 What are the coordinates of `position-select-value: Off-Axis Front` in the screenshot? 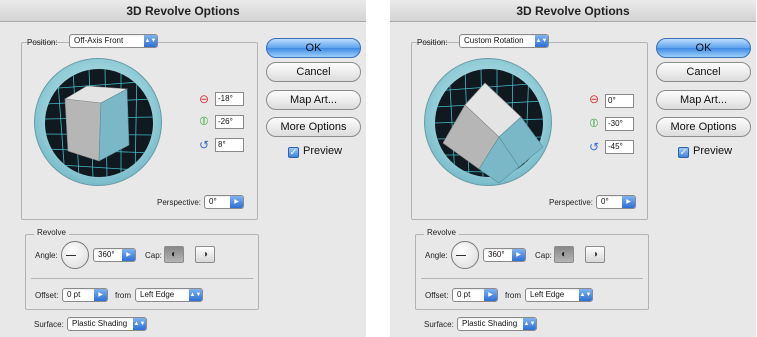 It's located at (99, 40).